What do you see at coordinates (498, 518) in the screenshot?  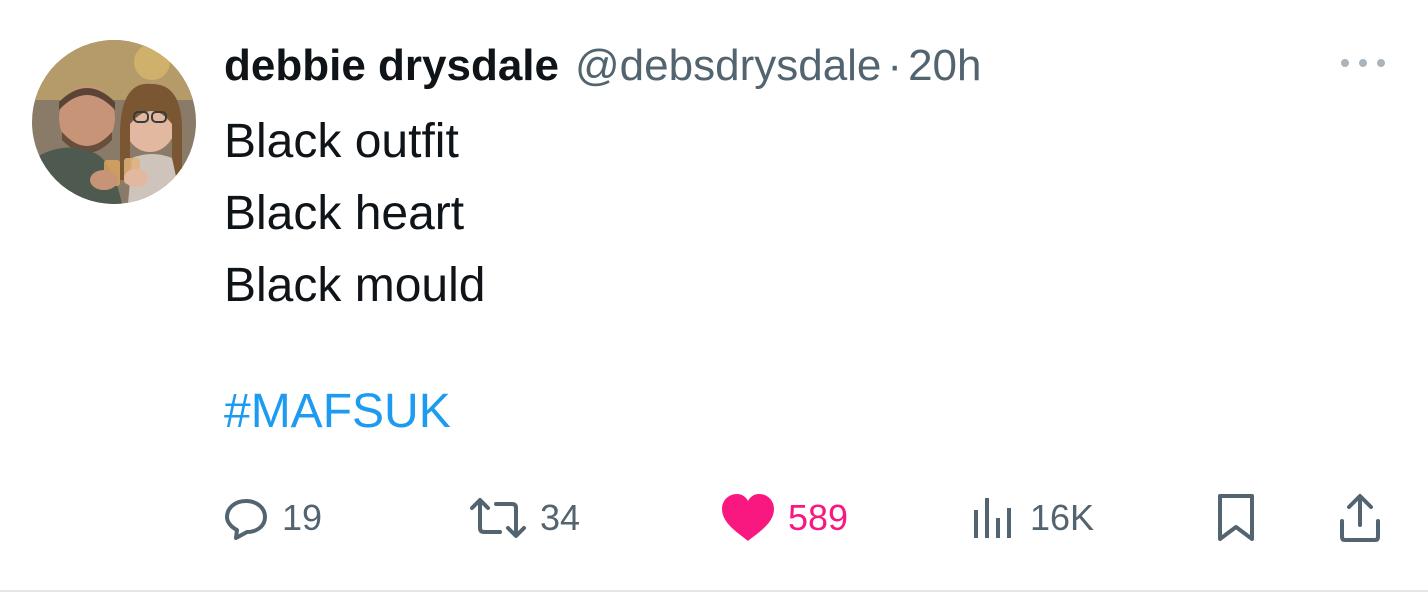 I see `repost-icon` at bounding box center [498, 518].